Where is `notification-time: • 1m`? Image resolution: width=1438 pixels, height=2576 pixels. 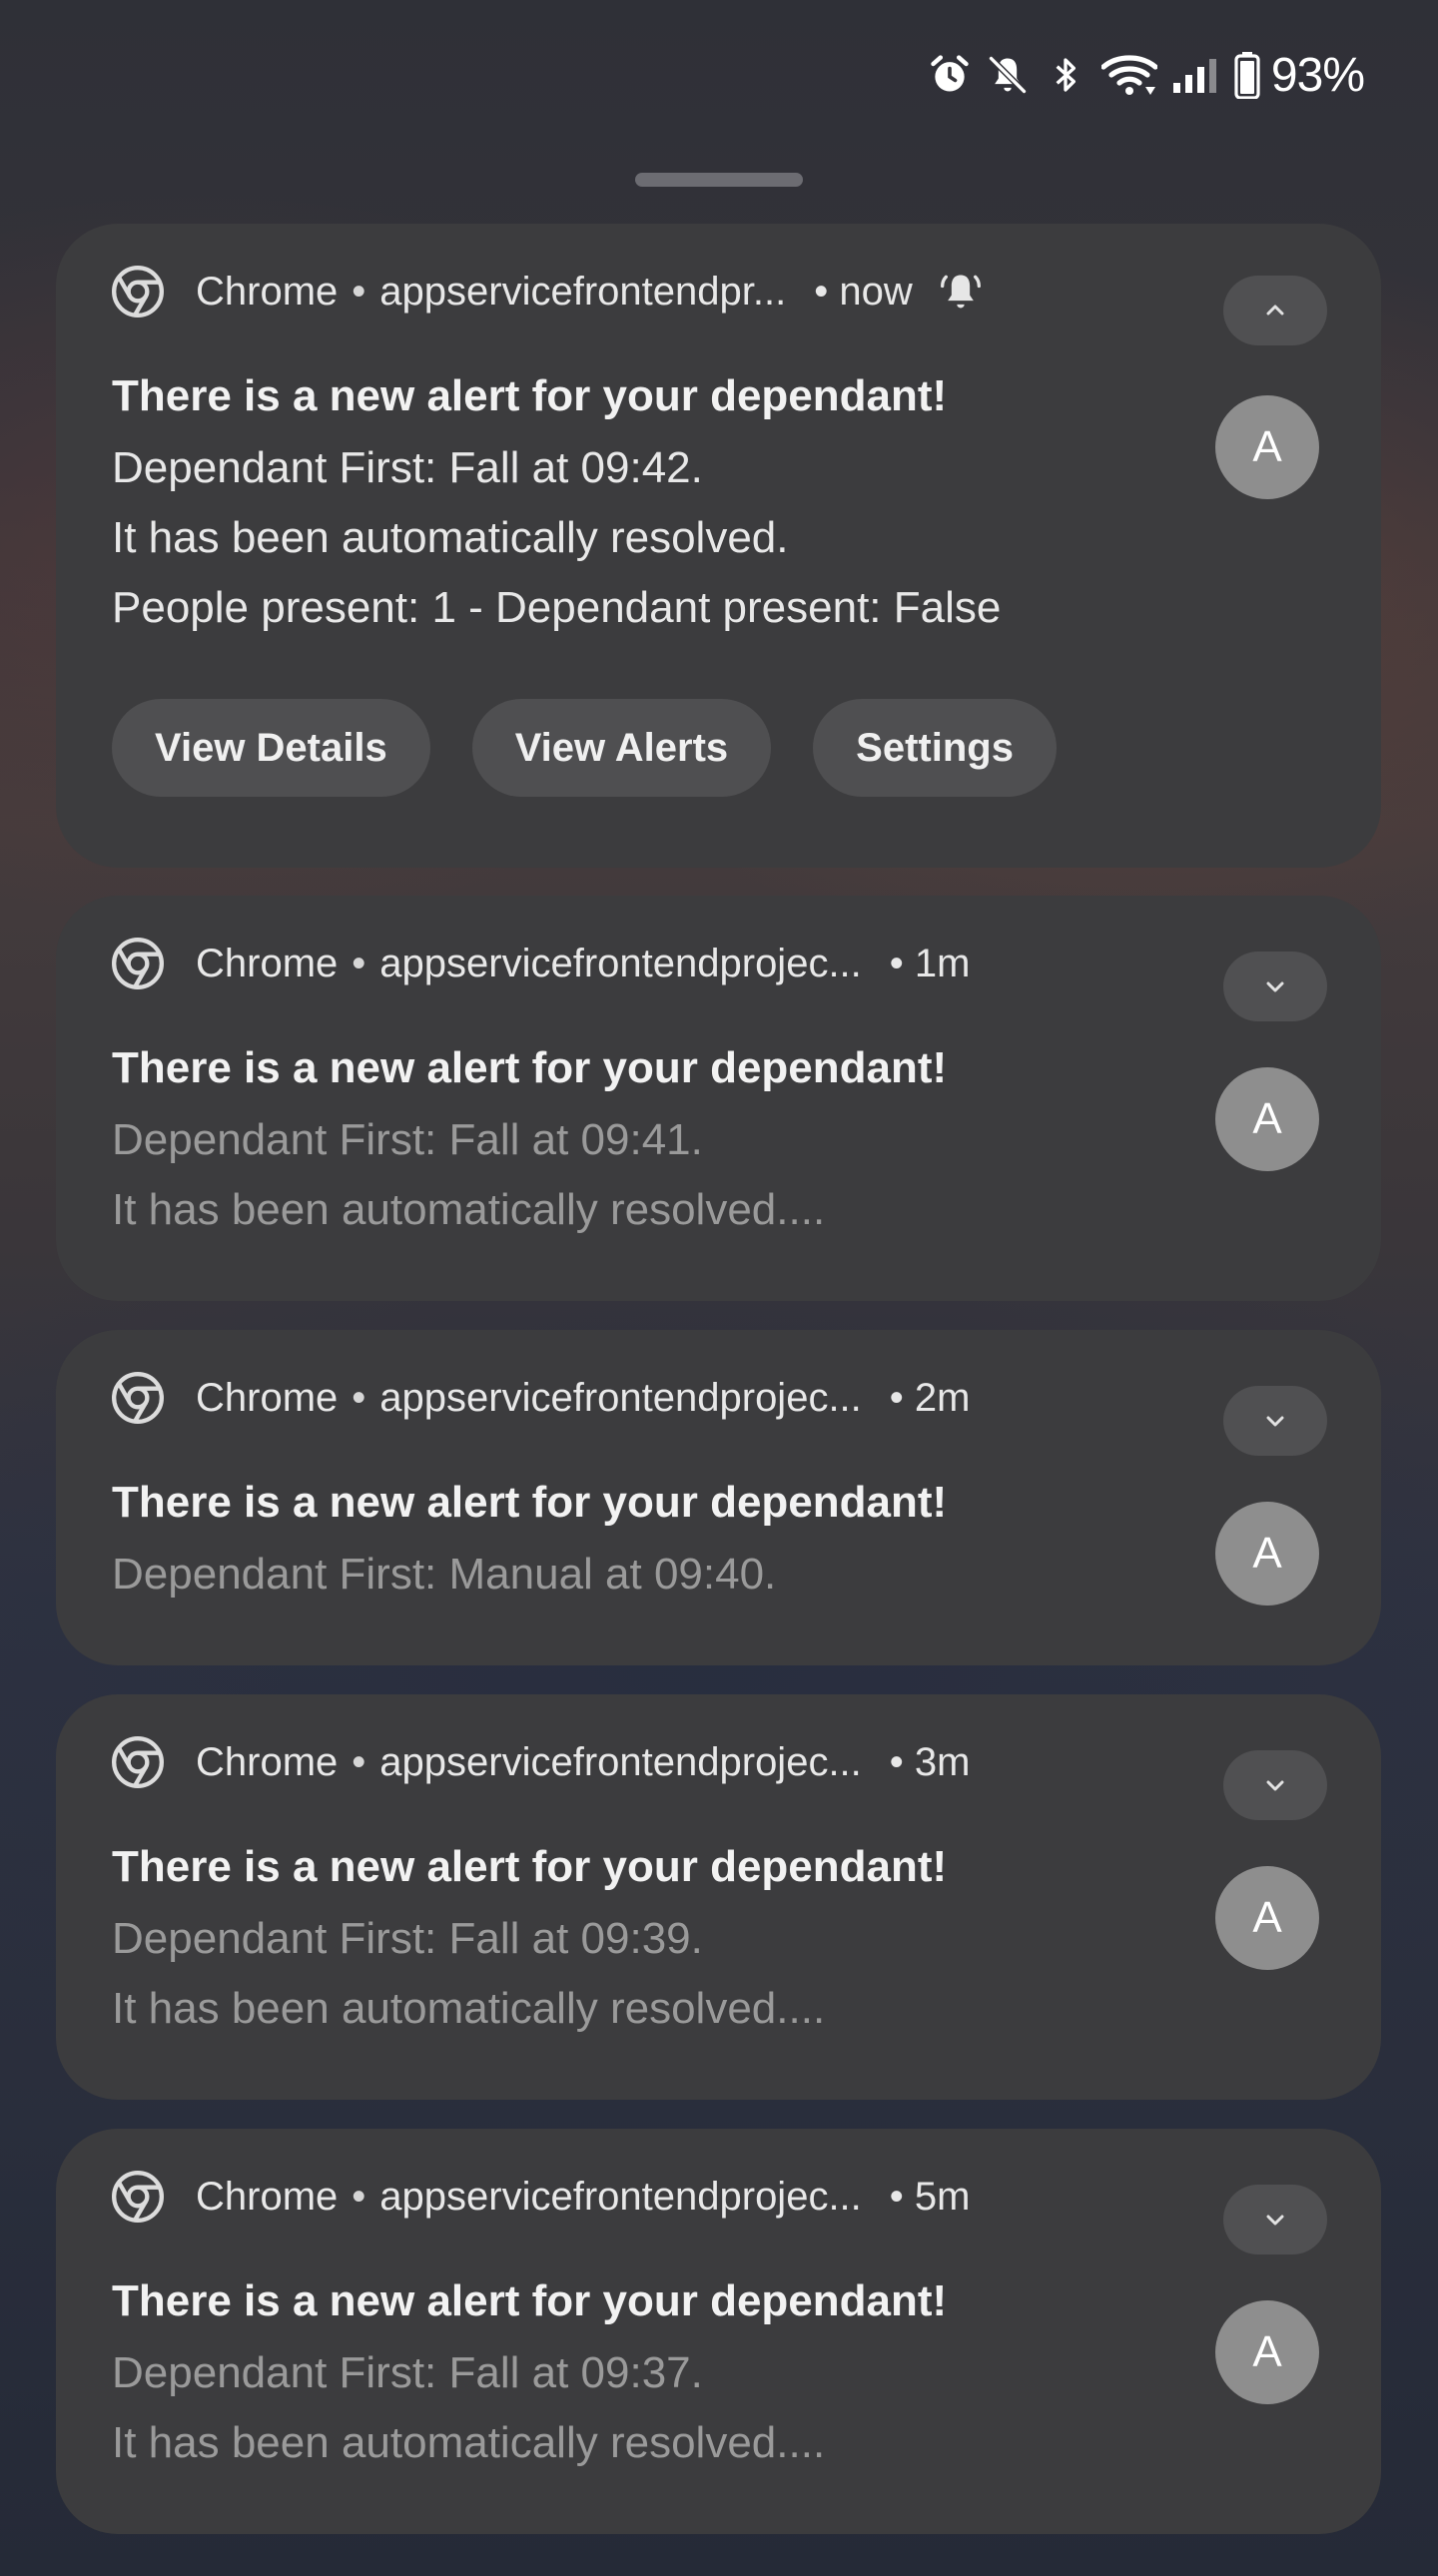
notification-time: • 1m is located at coordinates (930, 963).